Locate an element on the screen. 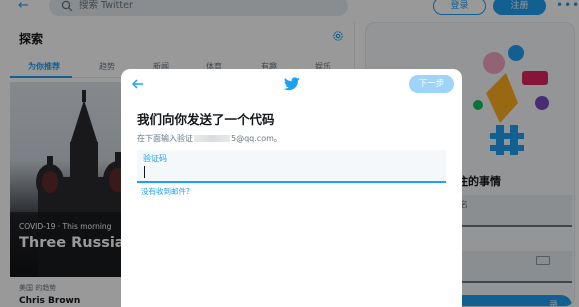  desc-suffix: 5@qq.com。 is located at coordinates (256, 138).